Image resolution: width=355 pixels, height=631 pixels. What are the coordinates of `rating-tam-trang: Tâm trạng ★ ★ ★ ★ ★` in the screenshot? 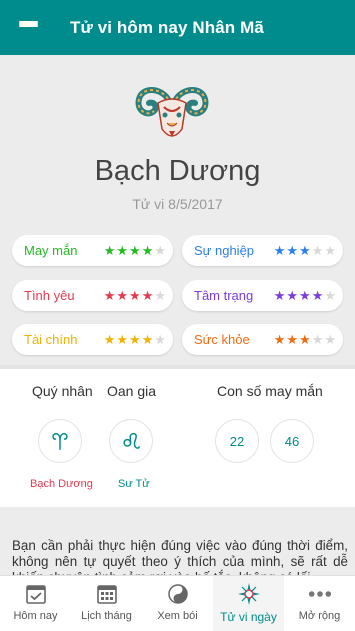 It's located at (262, 295).